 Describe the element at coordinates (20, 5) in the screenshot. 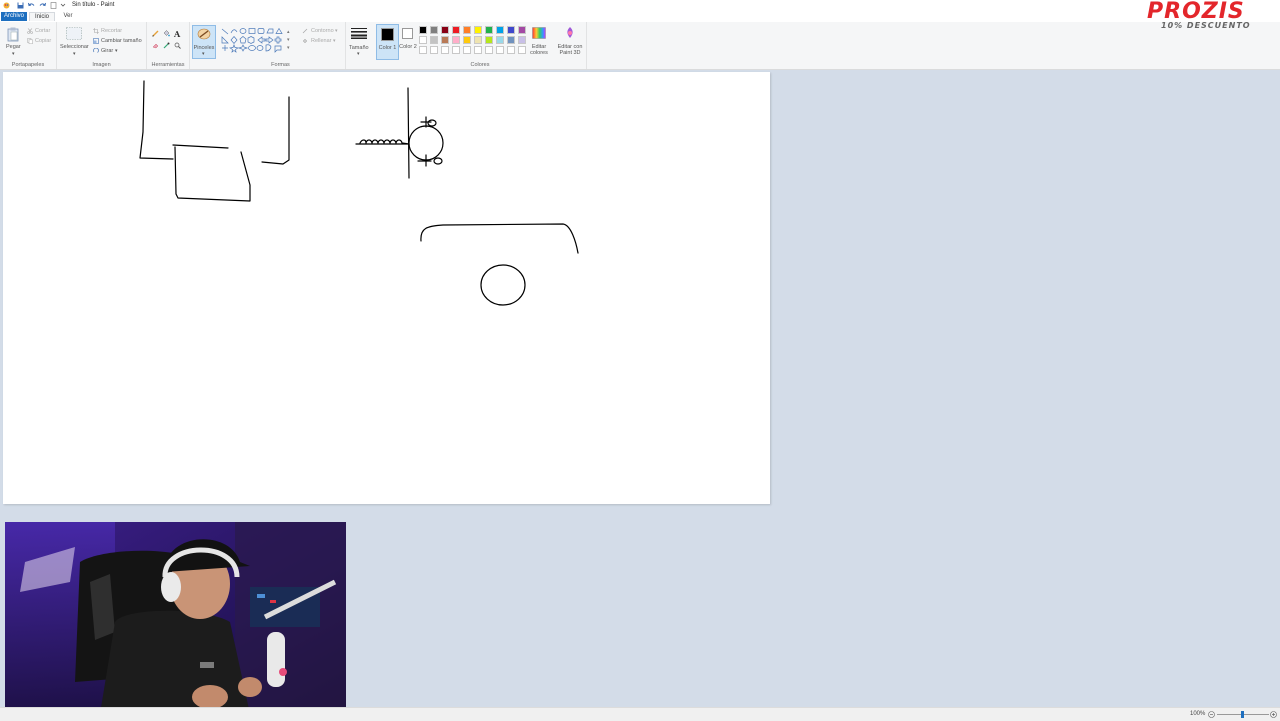

I see `save-icon` at that location.